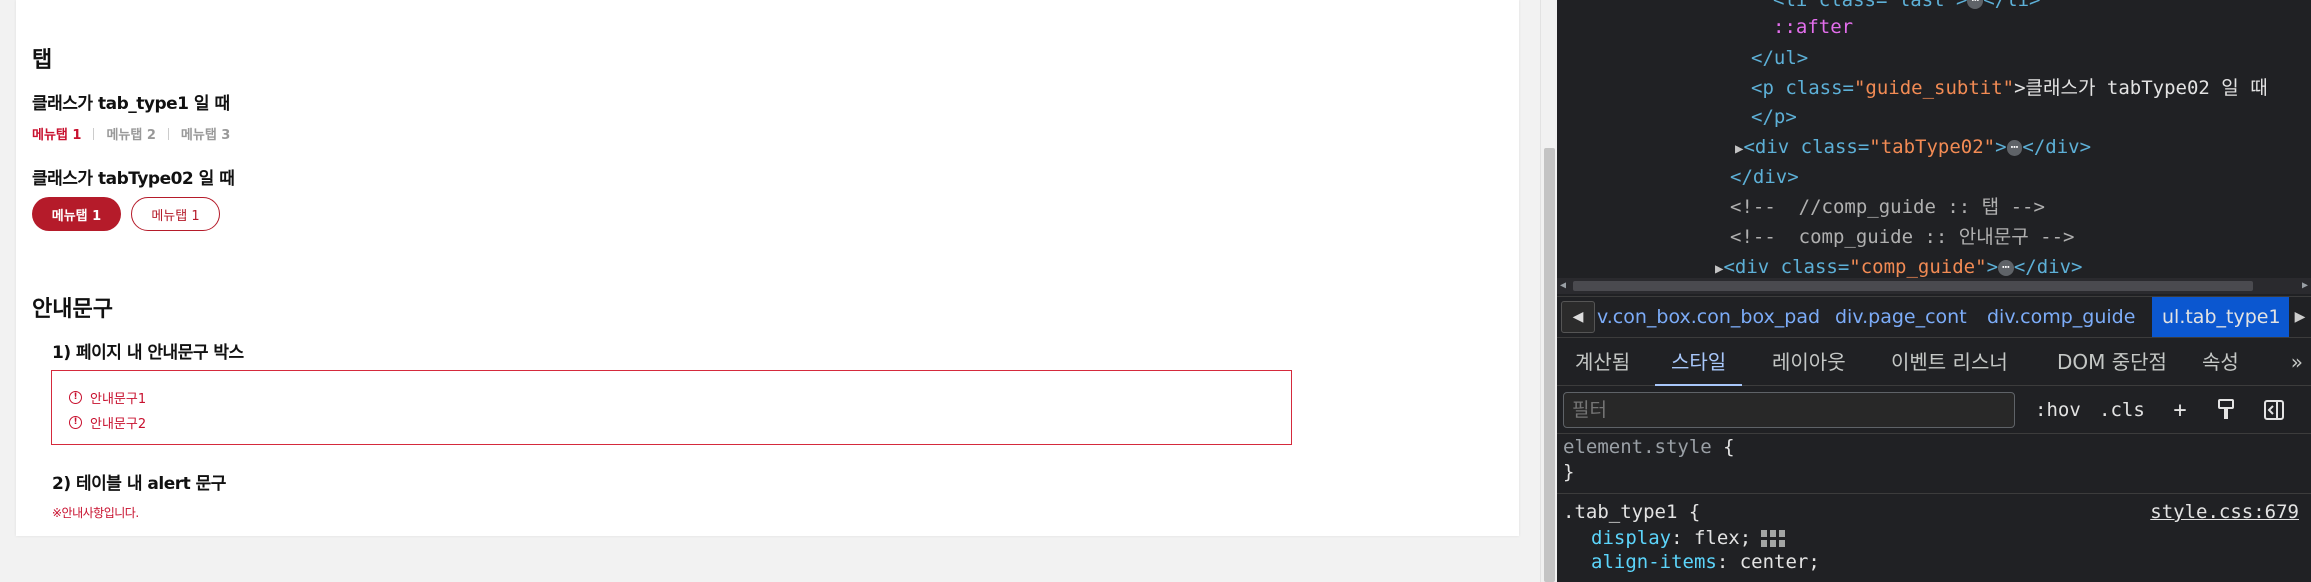  Describe the element at coordinates (2297, 362) in the screenshot. I see `more-tabs-icon: »` at that location.